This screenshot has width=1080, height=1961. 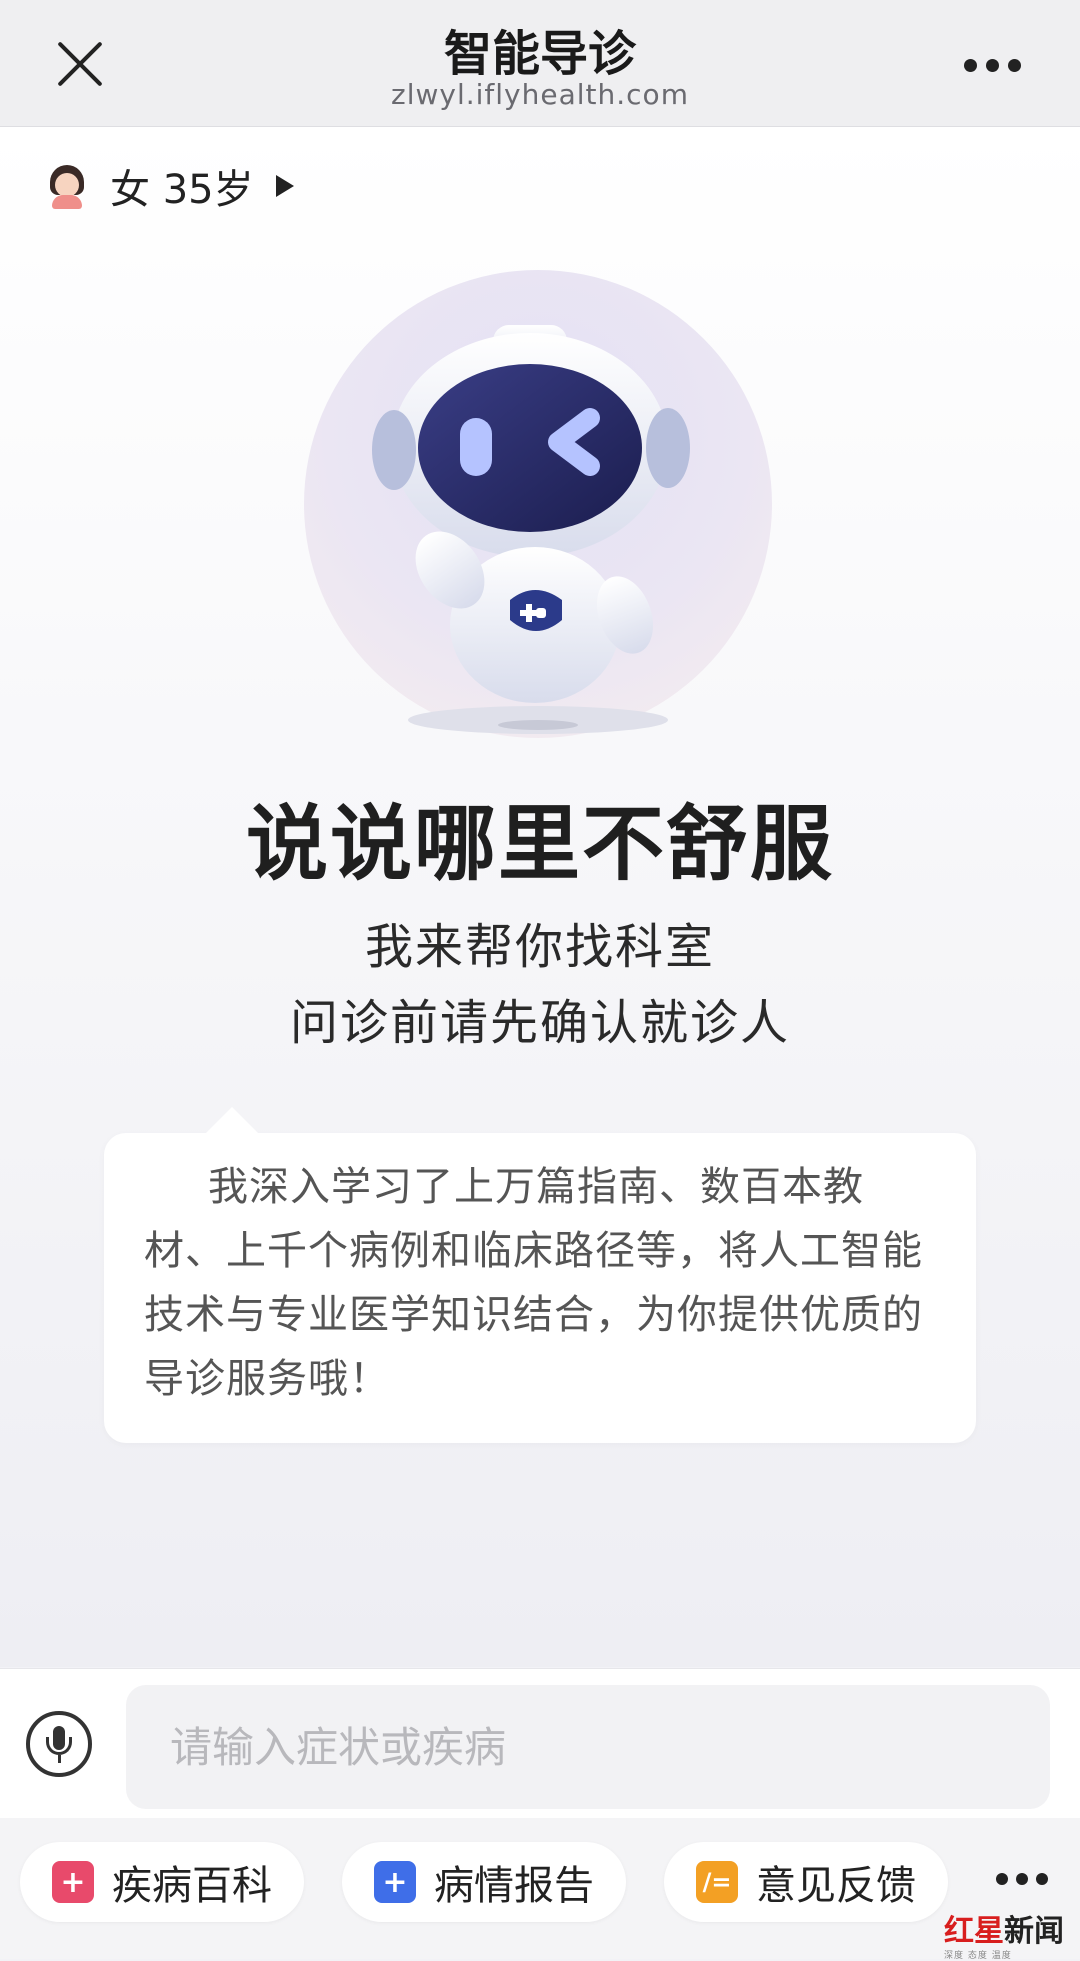 I want to click on page-title: 智能导诊, so click(x=539, y=54).